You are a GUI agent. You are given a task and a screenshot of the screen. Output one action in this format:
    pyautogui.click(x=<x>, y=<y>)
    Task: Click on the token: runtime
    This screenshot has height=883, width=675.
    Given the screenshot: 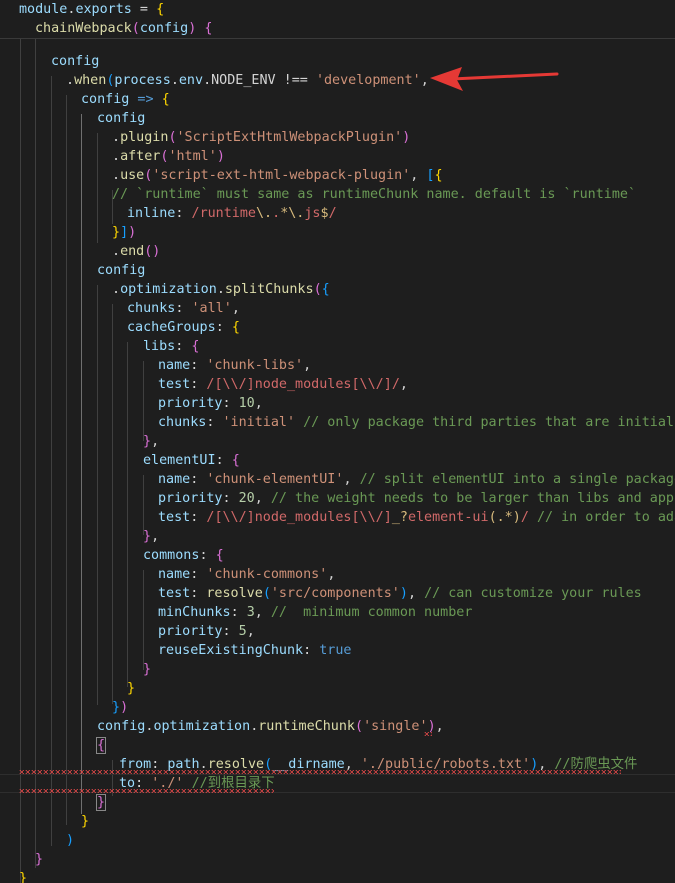 What is the action you would take?
    pyautogui.click(x=227, y=213)
    